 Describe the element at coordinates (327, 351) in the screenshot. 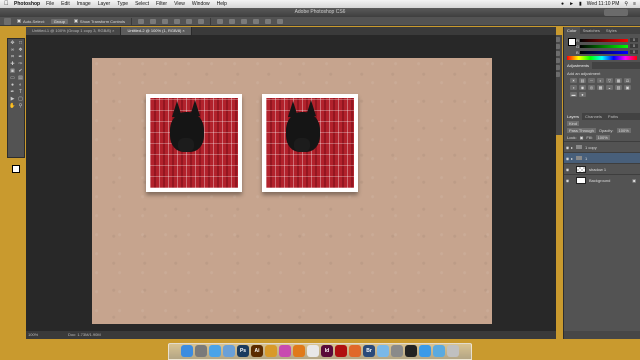

I see `indesign-icon: Id` at that location.